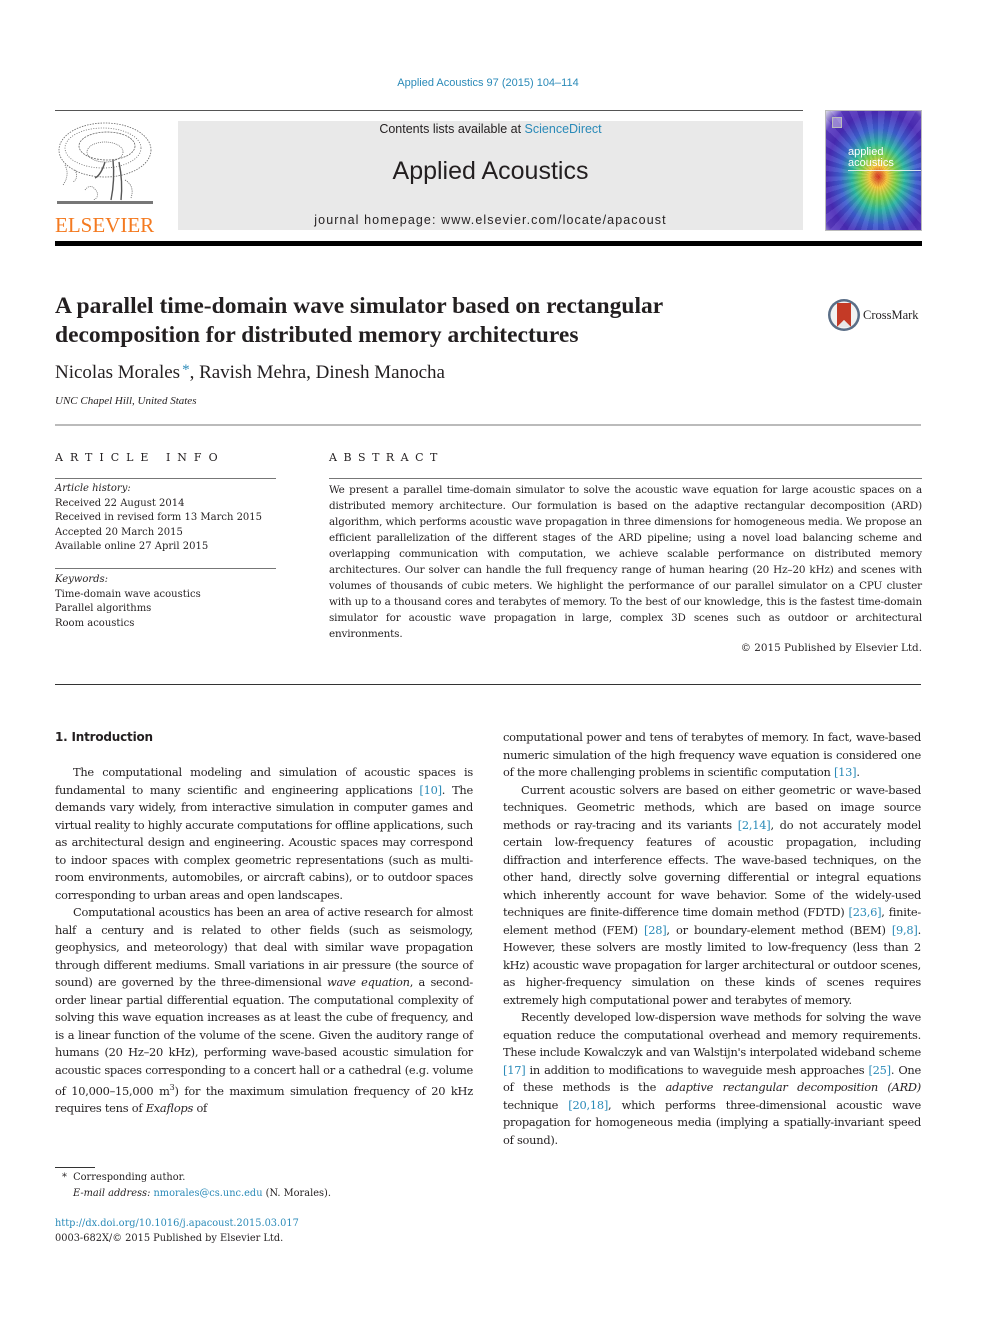  I want to click on keyword-item: Time-domain wave acoustics, so click(128, 594).